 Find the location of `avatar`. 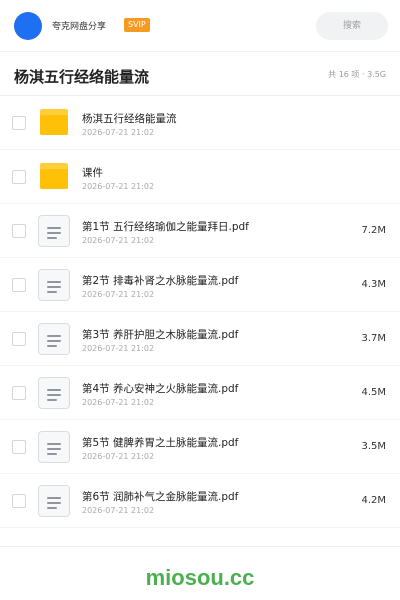

avatar is located at coordinates (28, 26).